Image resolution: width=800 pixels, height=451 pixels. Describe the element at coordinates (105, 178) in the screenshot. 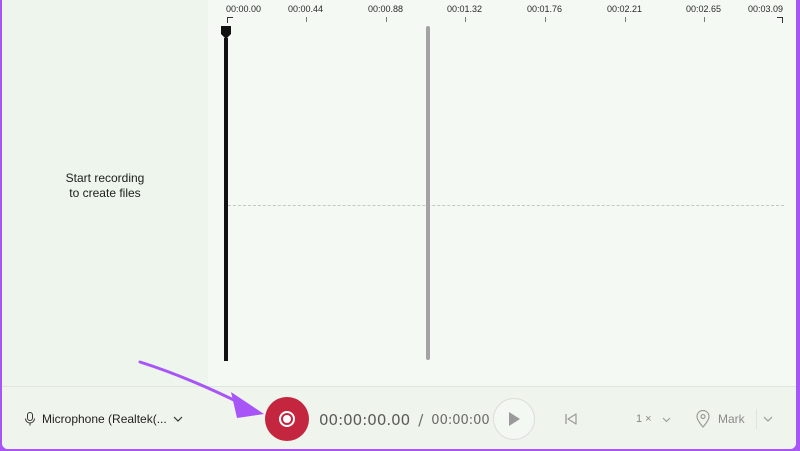

I see `empty-state-line-1: Start recording` at that location.